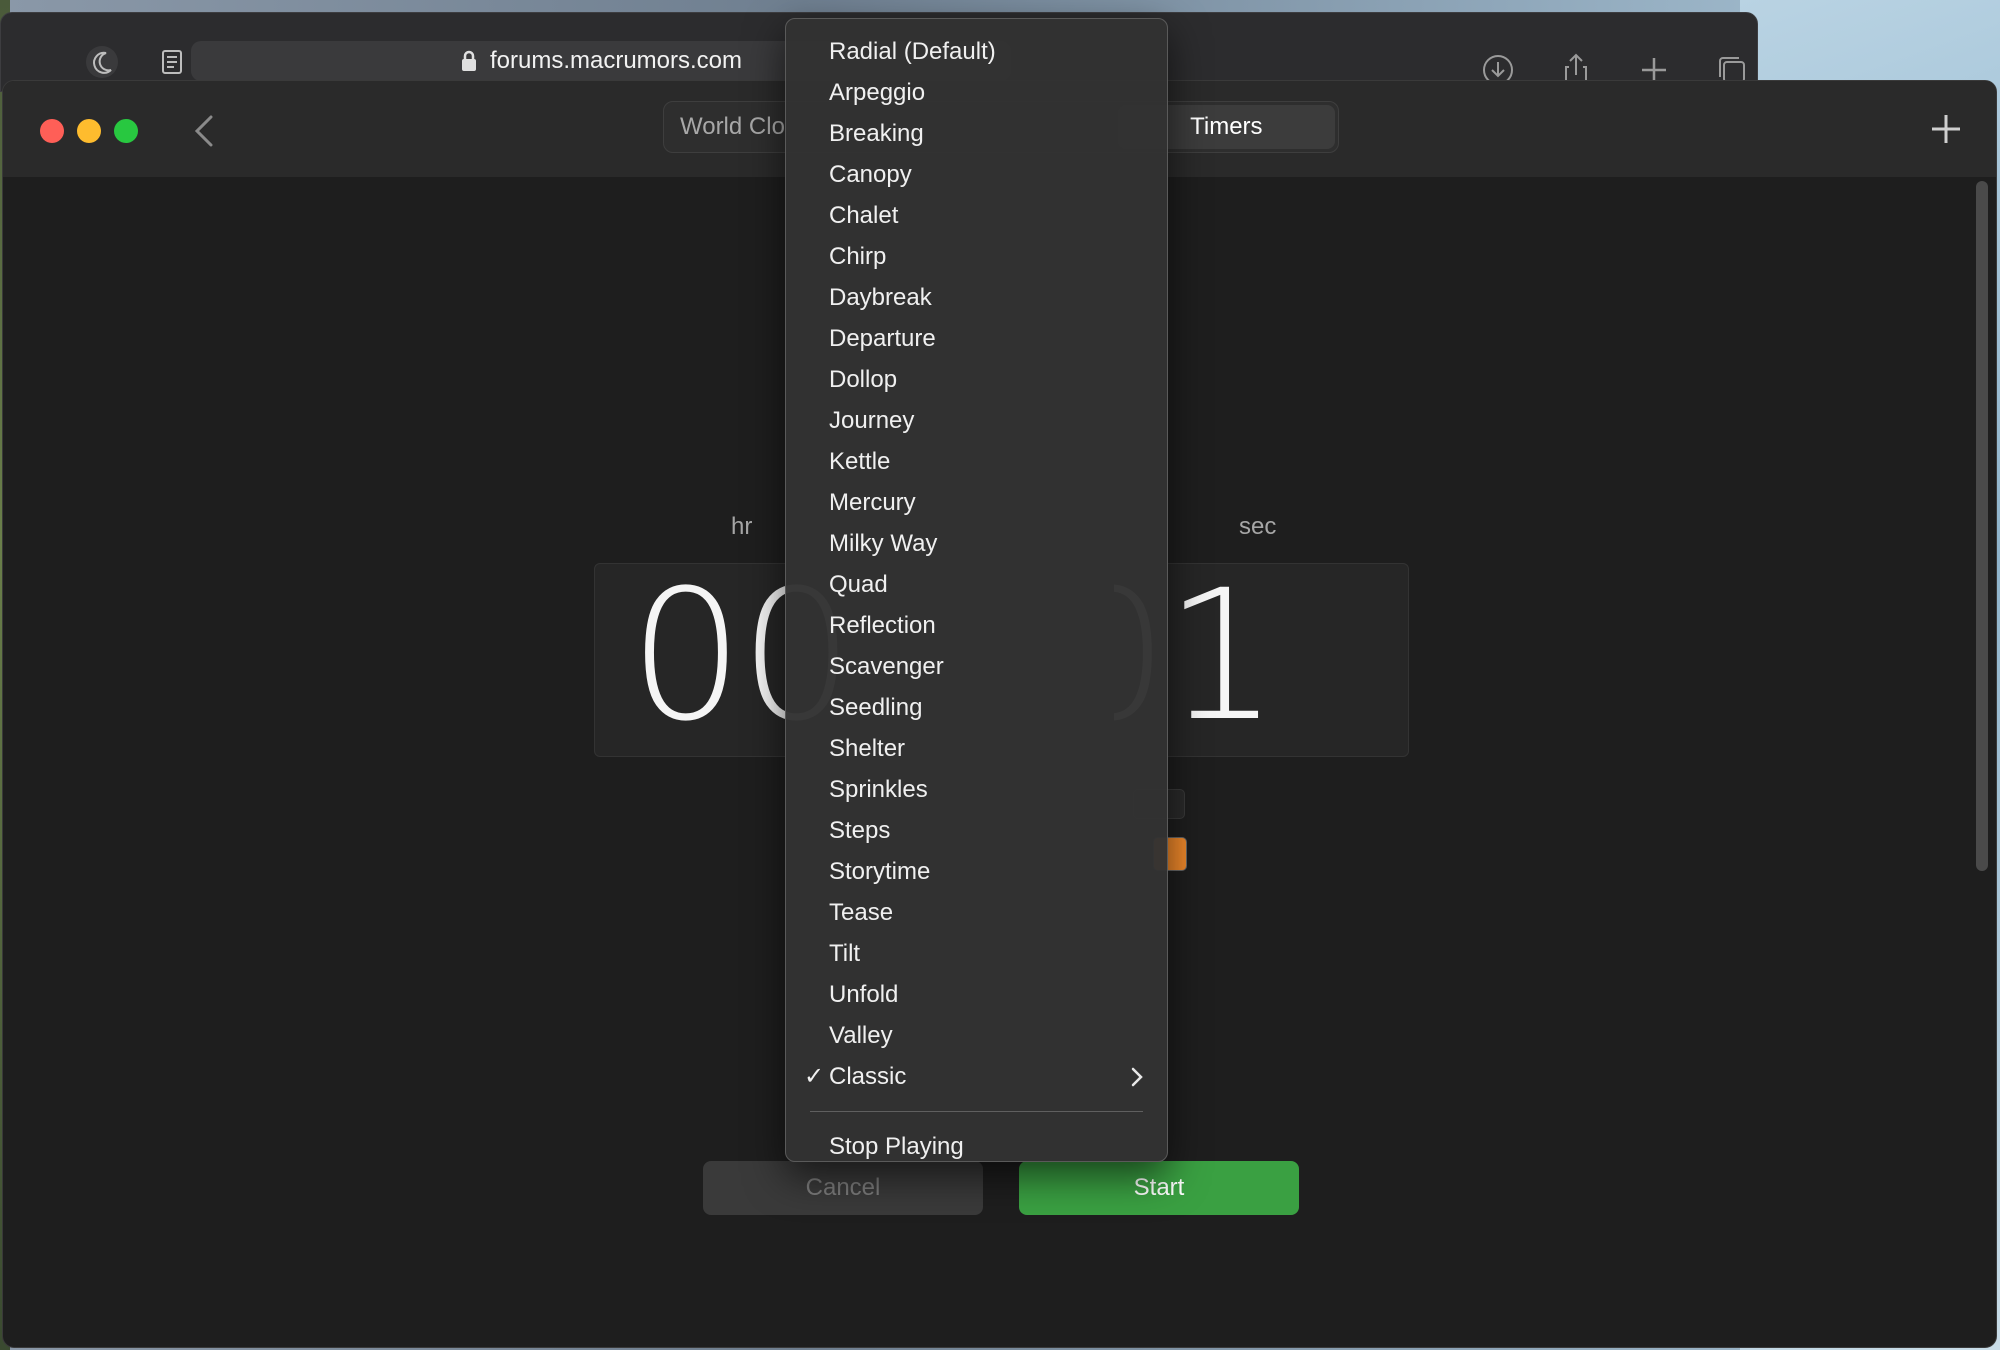 The width and height of the screenshot is (2000, 1350). What do you see at coordinates (468, 60) in the screenshot?
I see `lock-icon` at bounding box center [468, 60].